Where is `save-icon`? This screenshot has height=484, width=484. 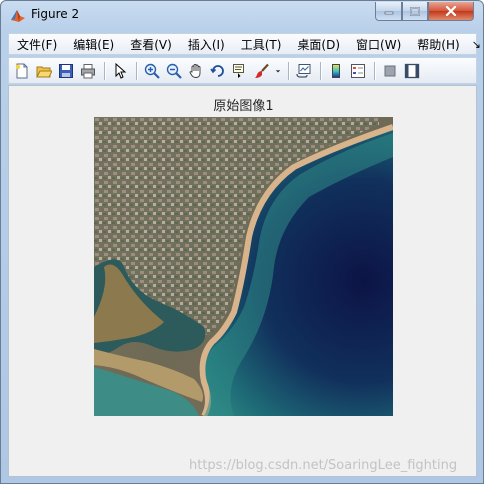 save-icon is located at coordinates (66, 70).